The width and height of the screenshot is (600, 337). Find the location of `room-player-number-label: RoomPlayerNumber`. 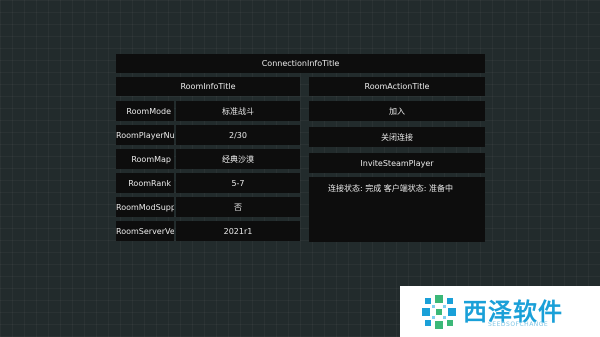

room-player-number-label: RoomPlayerNumber is located at coordinates (145, 135).